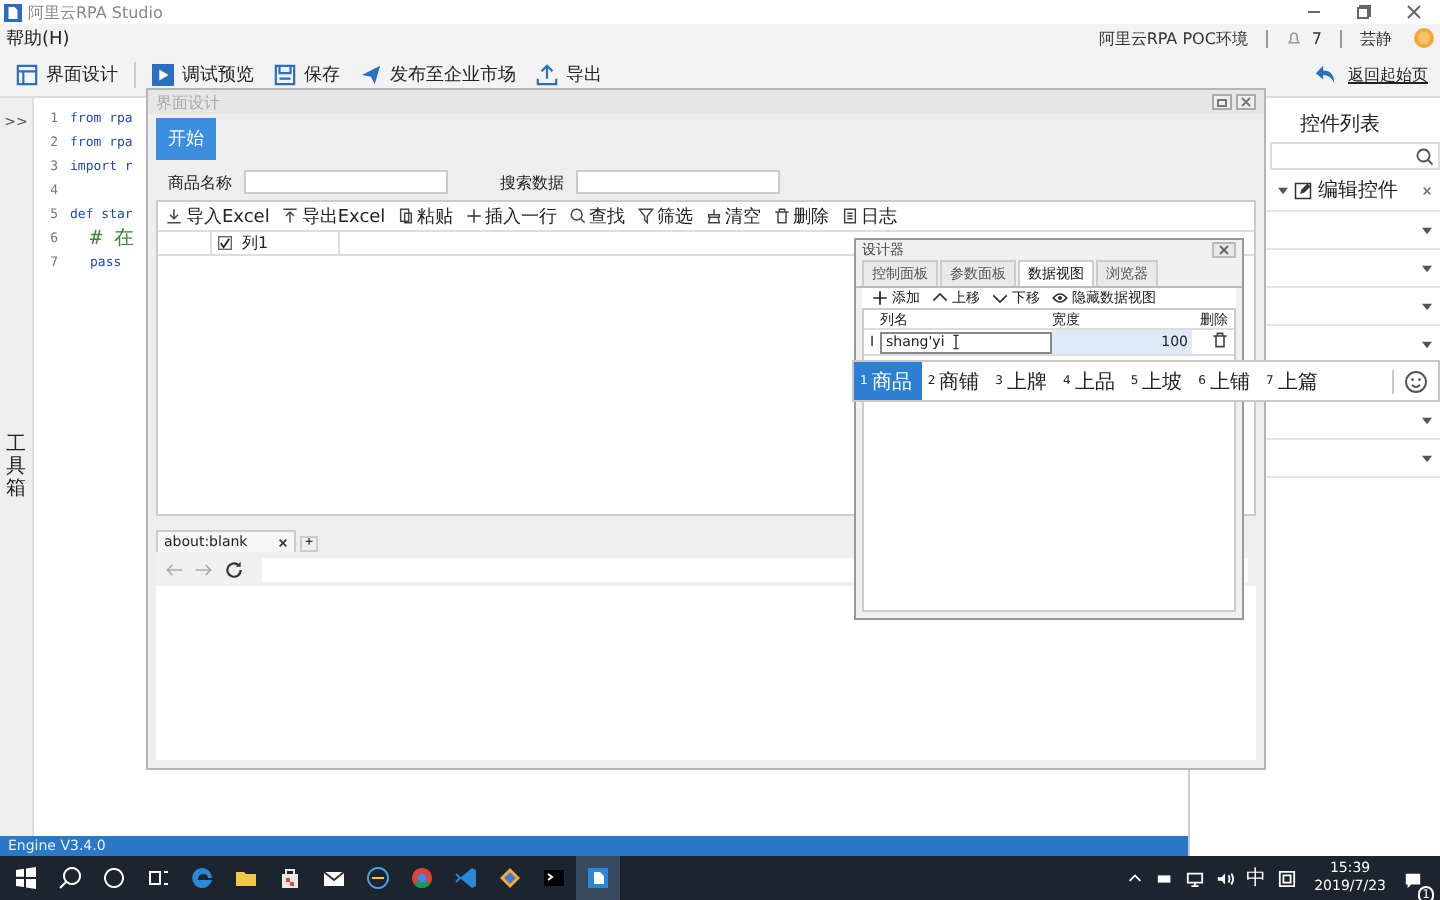 This screenshot has height=900, width=1440. What do you see at coordinates (1000, 298) in the screenshot?
I see `chevron-down-icon` at bounding box center [1000, 298].